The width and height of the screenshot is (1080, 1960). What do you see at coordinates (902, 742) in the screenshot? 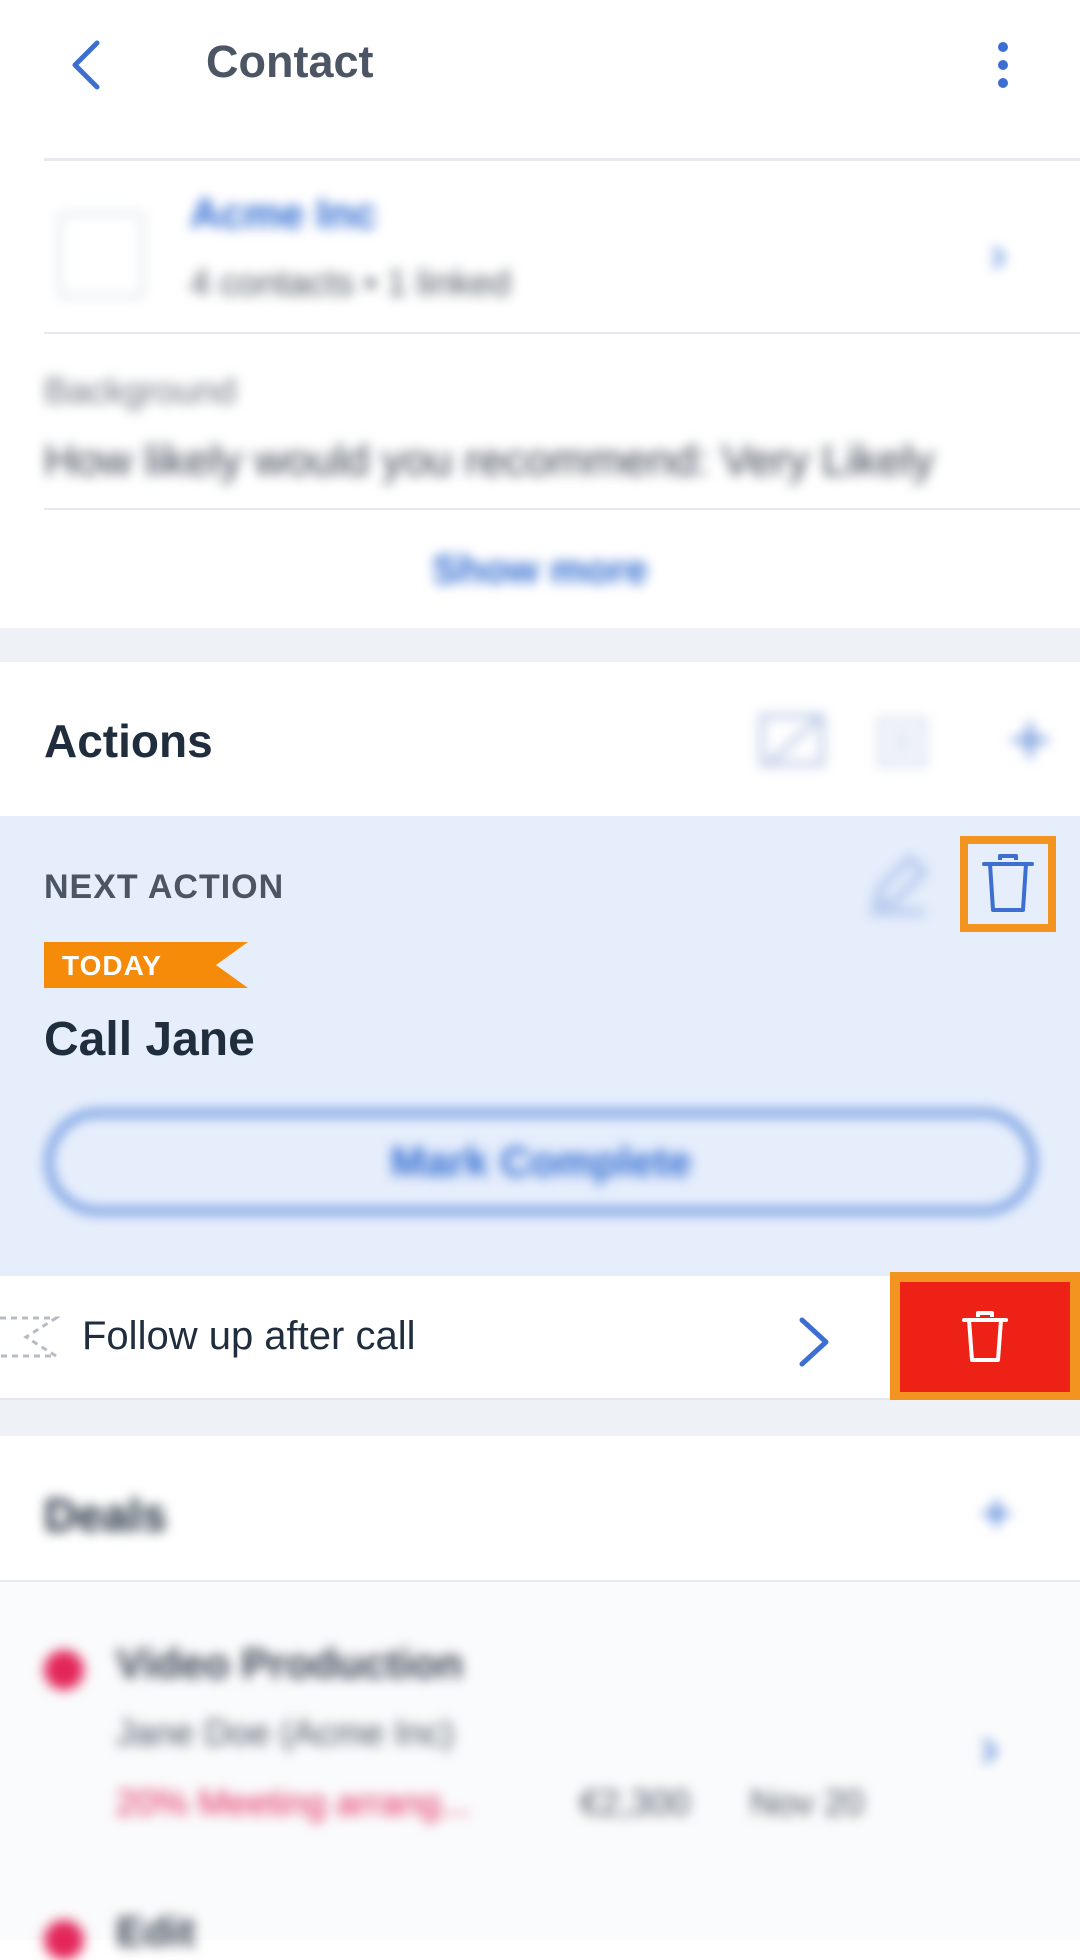
I see `list-icon` at bounding box center [902, 742].